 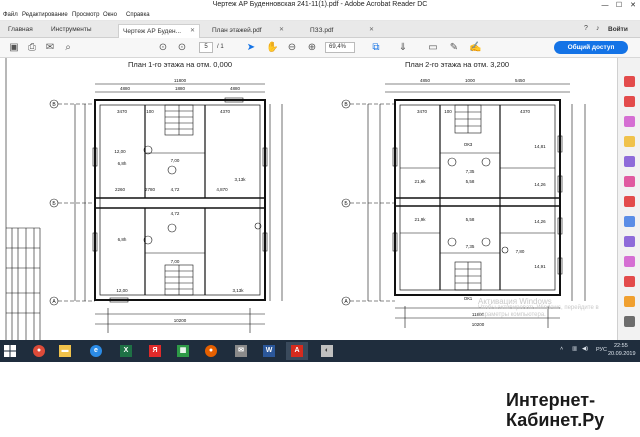 What do you see at coordinates (574, 349) in the screenshot?
I see `network-icon: ▥` at bounding box center [574, 349].